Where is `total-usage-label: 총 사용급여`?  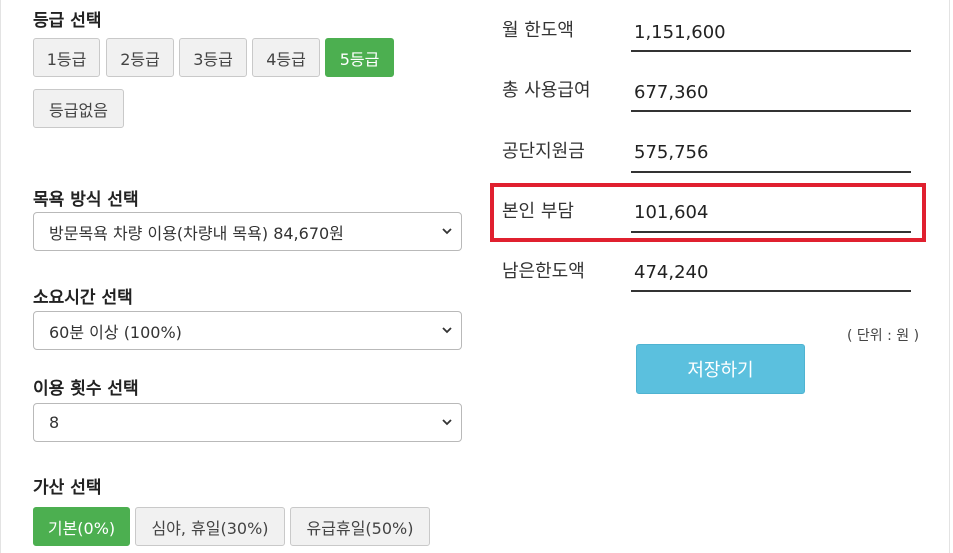
total-usage-label: 총 사용급여 is located at coordinates (546, 90).